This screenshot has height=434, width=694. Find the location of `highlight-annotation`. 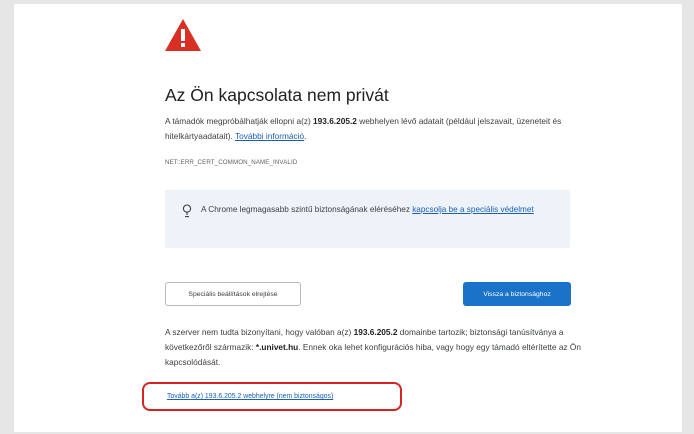

highlight-annotation is located at coordinates (272, 396).